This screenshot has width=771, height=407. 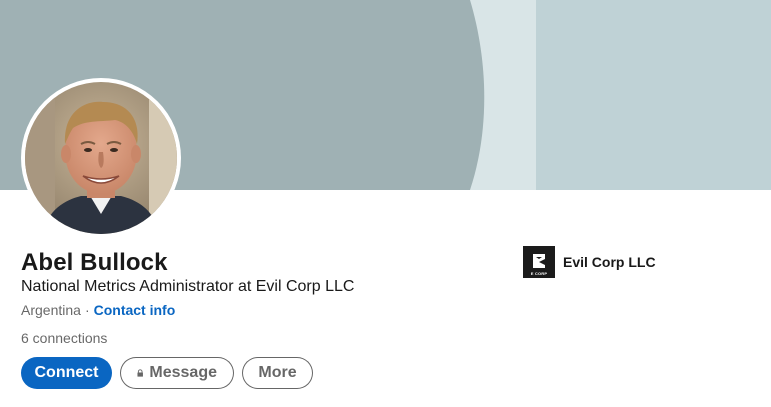 I want to click on company-logo-mark, so click(x=539, y=261).